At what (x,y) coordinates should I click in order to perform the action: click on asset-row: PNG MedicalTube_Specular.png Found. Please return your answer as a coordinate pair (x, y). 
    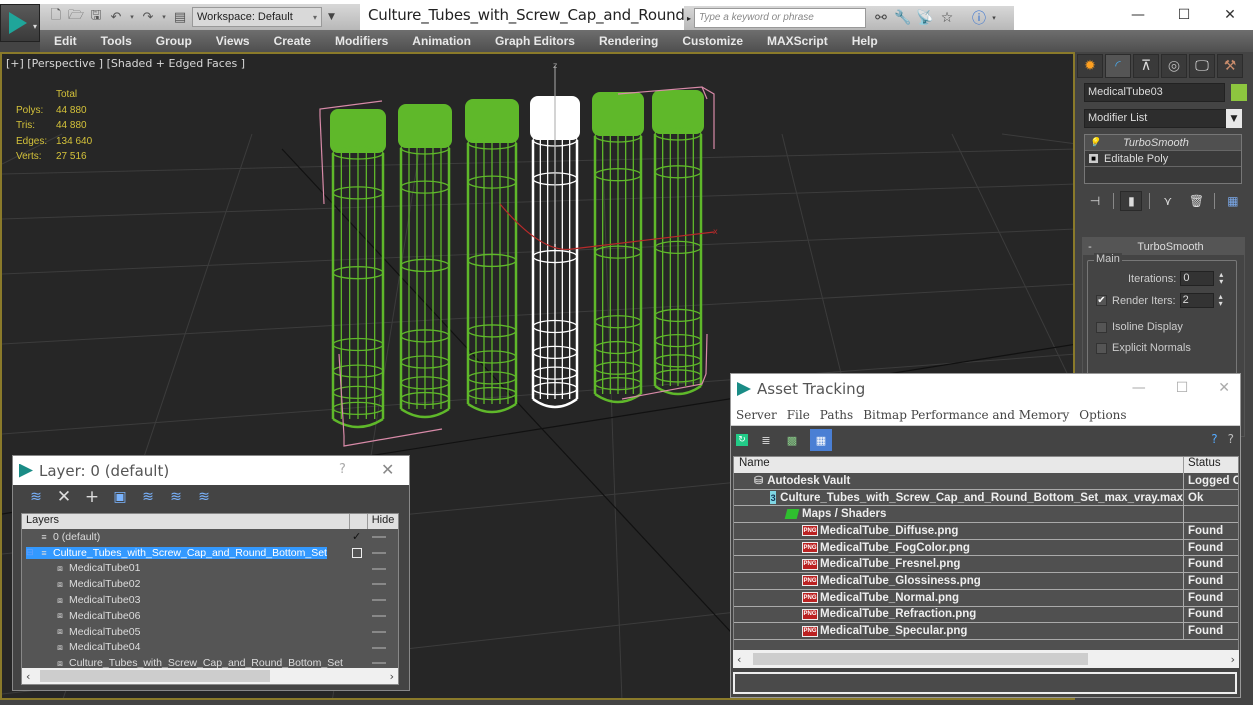
    Looking at the image, I should click on (986, 631).